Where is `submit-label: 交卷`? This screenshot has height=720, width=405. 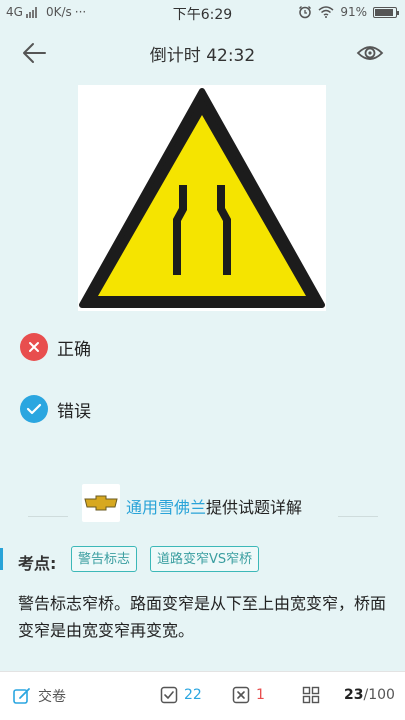
submit-label: 交卷 is located at coordinates (52, 697).